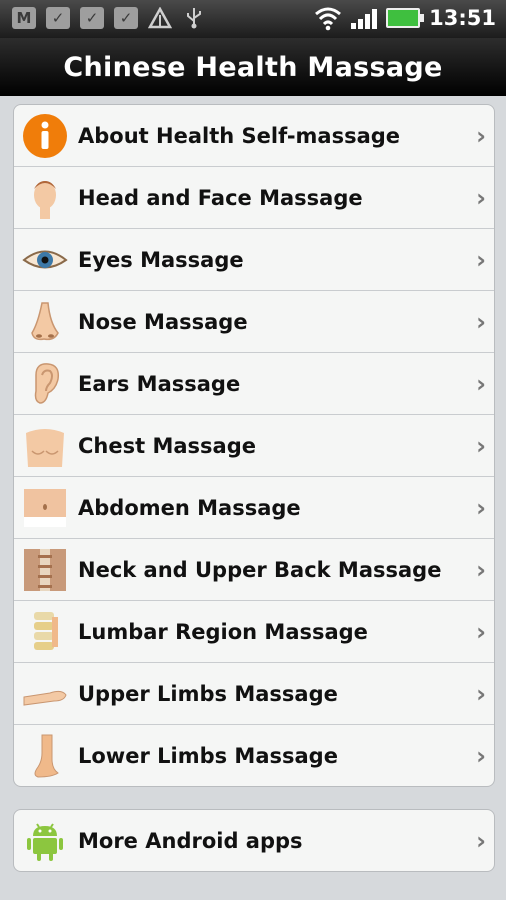 The width and height of the screenshot is (506, 900). Describe the element at coordinates (45, 632) in the screenshot. I see `lumbar-icon` at that location.